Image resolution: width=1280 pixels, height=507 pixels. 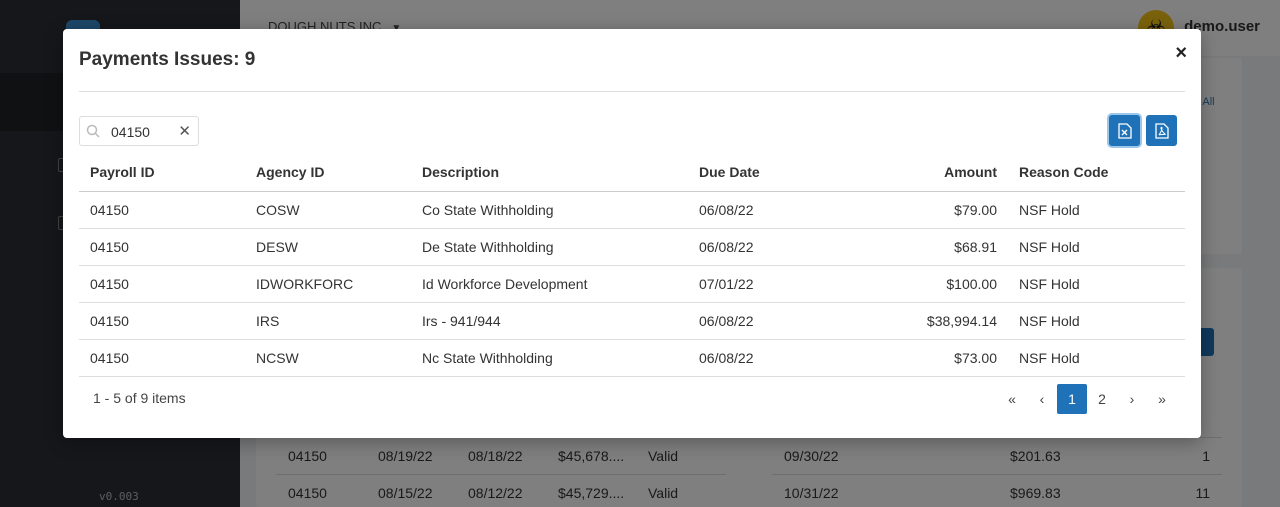 I want to click on first-page-icon: «, so click(x=1012, y=399).